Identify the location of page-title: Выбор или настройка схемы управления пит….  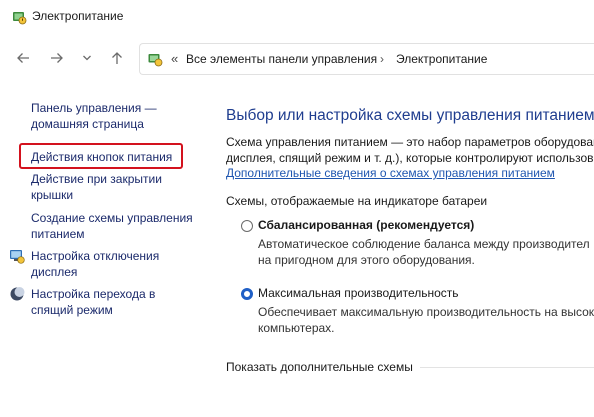
(410, 115).